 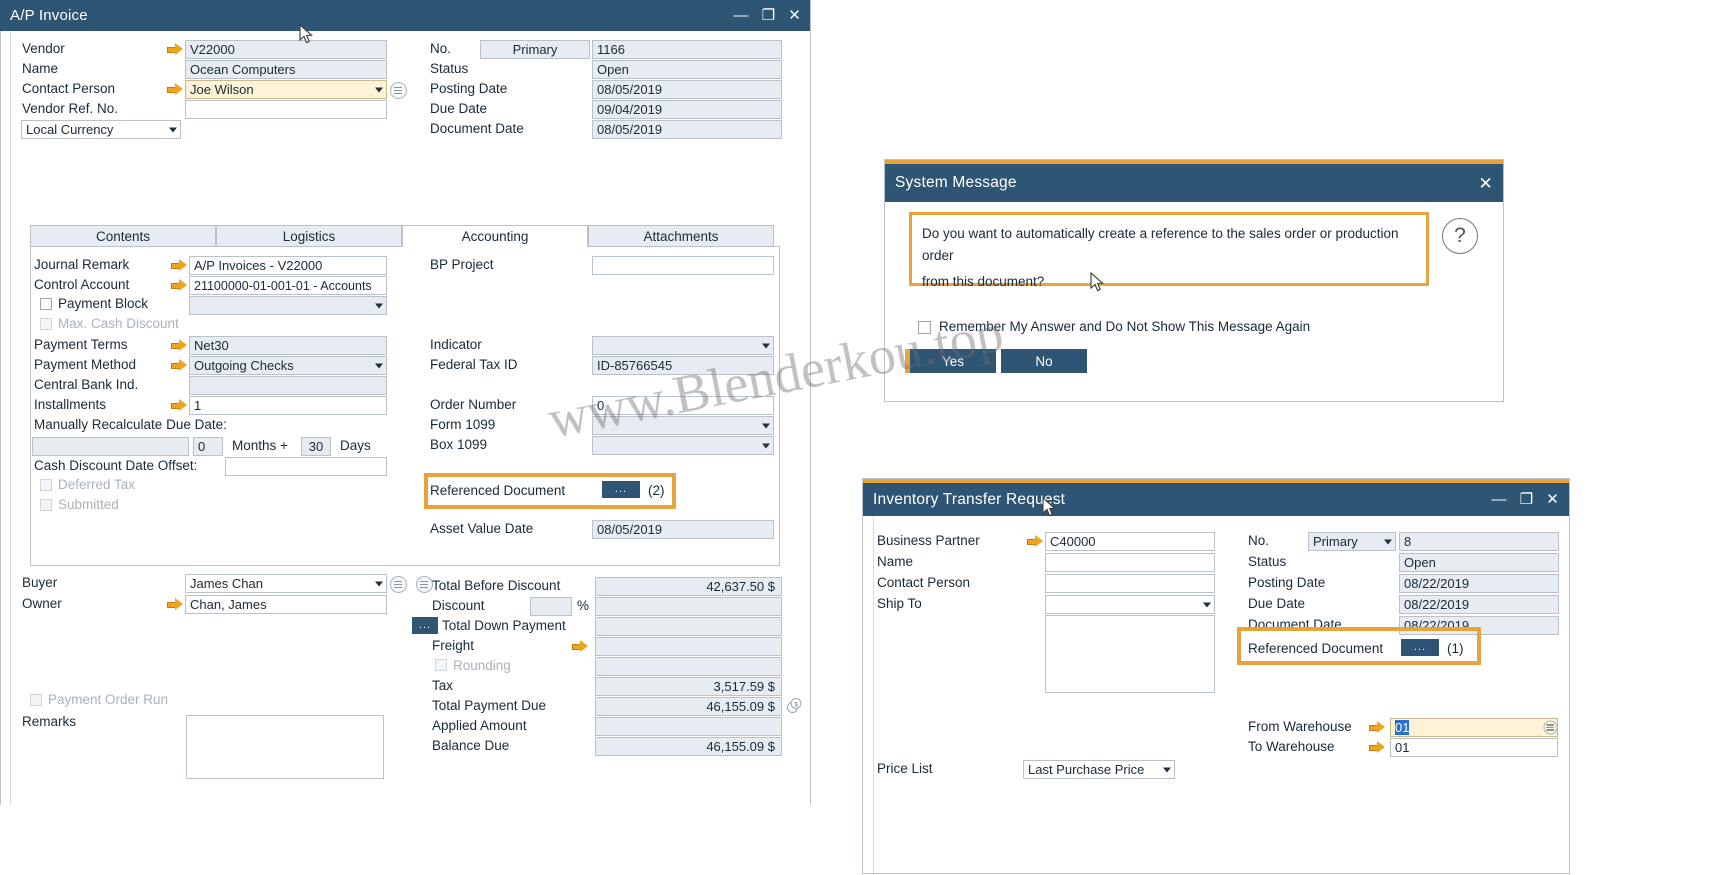 What do you see at coordinates (1474, 727) in the screenshot?
I see `from-warehouse-input: 01` at bounding box center [1474, 727].